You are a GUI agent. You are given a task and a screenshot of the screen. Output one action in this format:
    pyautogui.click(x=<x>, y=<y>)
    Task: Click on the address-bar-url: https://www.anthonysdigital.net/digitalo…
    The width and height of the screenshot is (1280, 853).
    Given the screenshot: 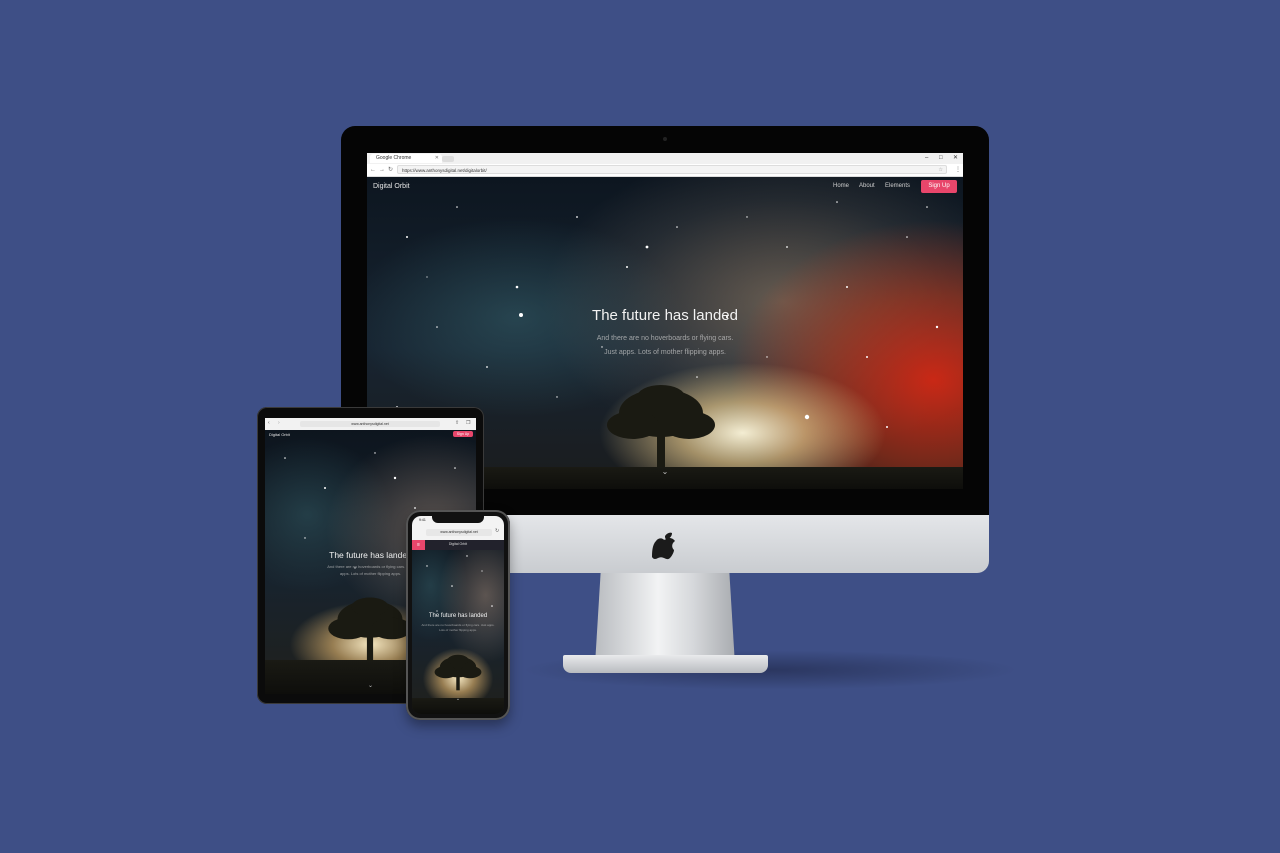 What is the action you would take?
    pyautogui.click(x=444, y=170)
    